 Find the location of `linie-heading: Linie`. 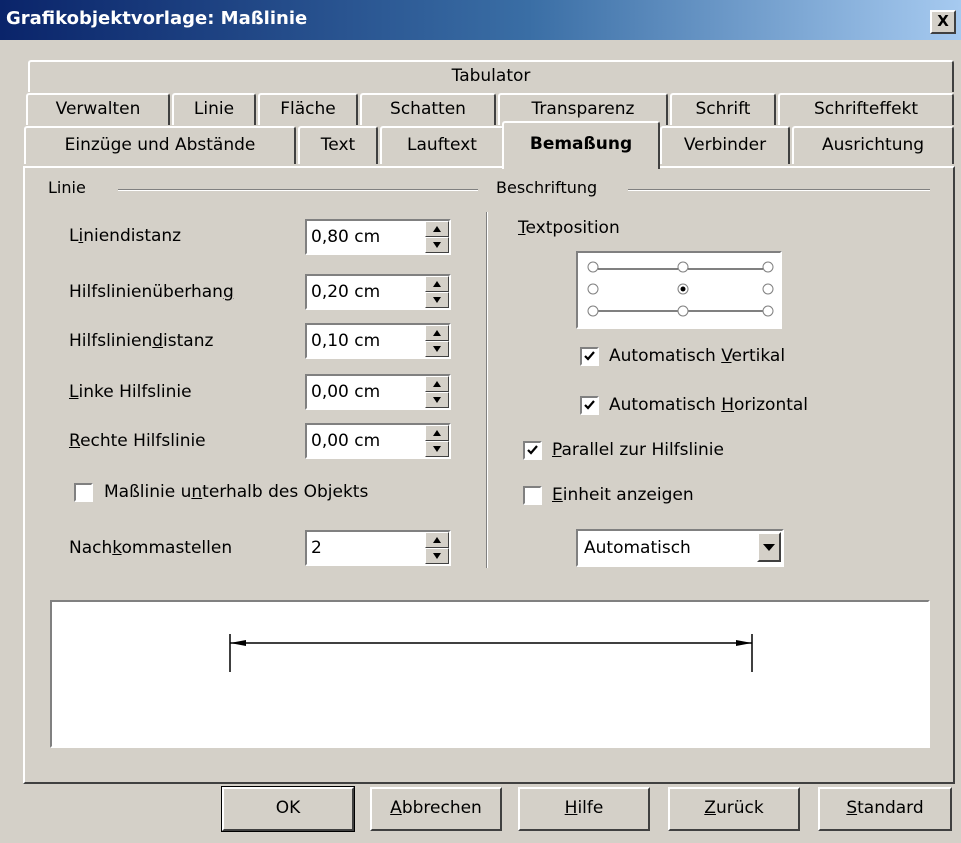

linie-heading: Linie is located at coordinates (70, 187).